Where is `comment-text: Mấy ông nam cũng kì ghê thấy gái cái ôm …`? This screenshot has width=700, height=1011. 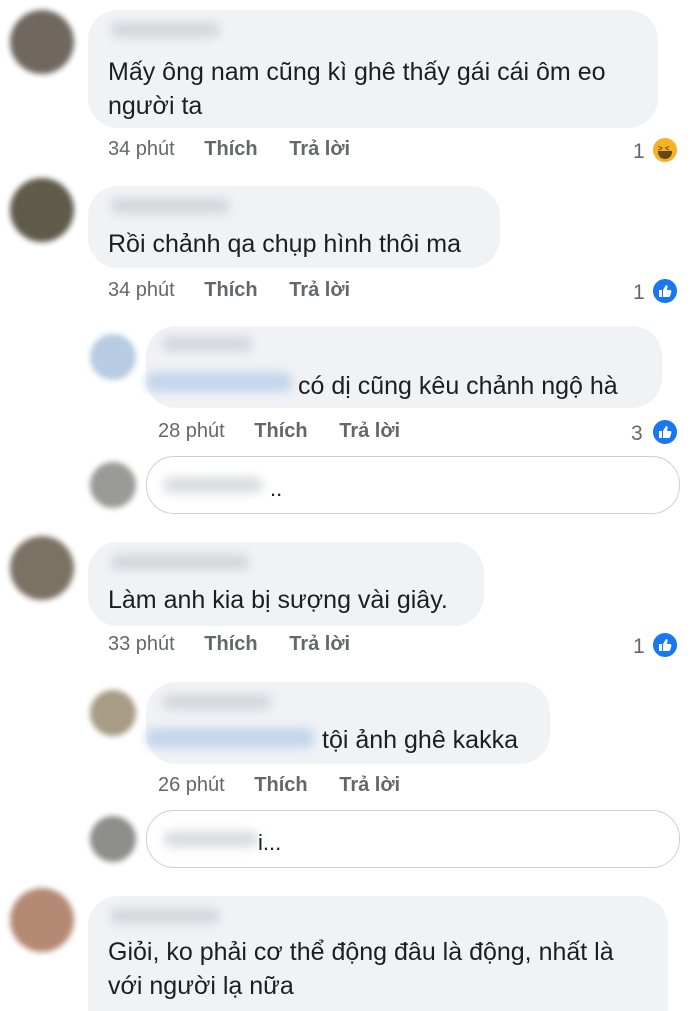 comment-text: Mấy ông nam cũng kì ghê thấy gái cái ôm … is located at coordinates (357, 72).